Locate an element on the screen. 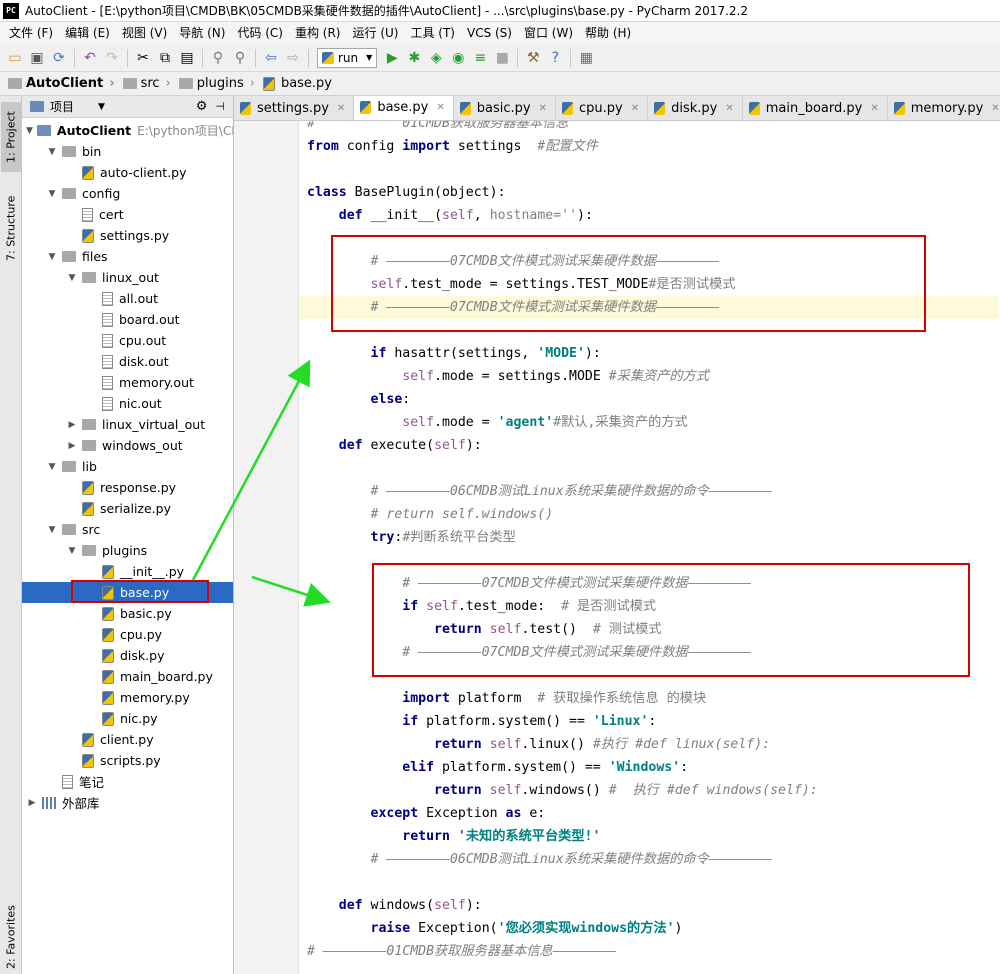 This screenshot has width=1000, height=974. tab-cpu-py: cpu.py ✕ is located at coordinates (602, 108).